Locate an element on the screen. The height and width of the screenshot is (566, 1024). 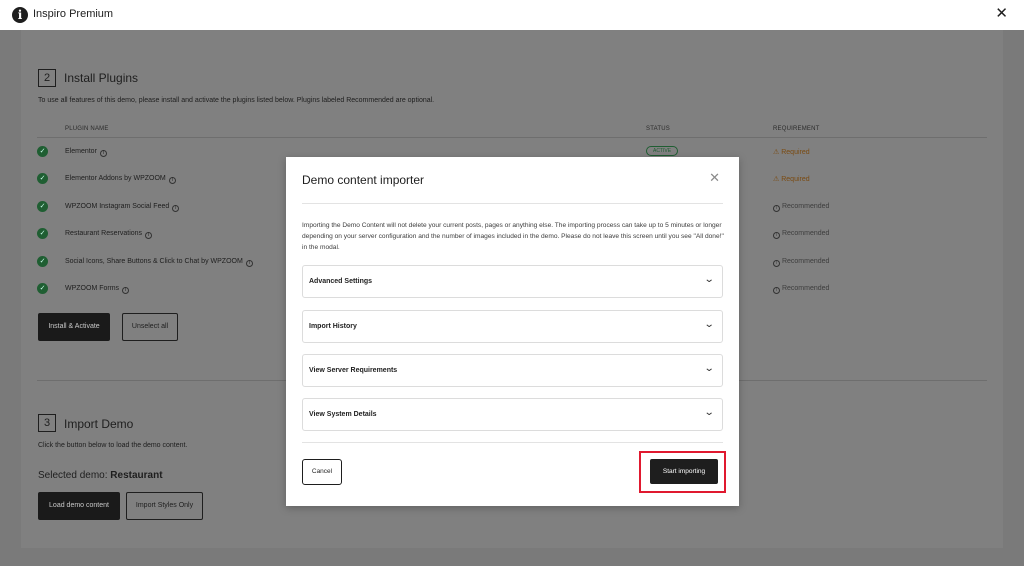
selected-demo: Selected demo: Restaurant is located at coordinates (100, 475).